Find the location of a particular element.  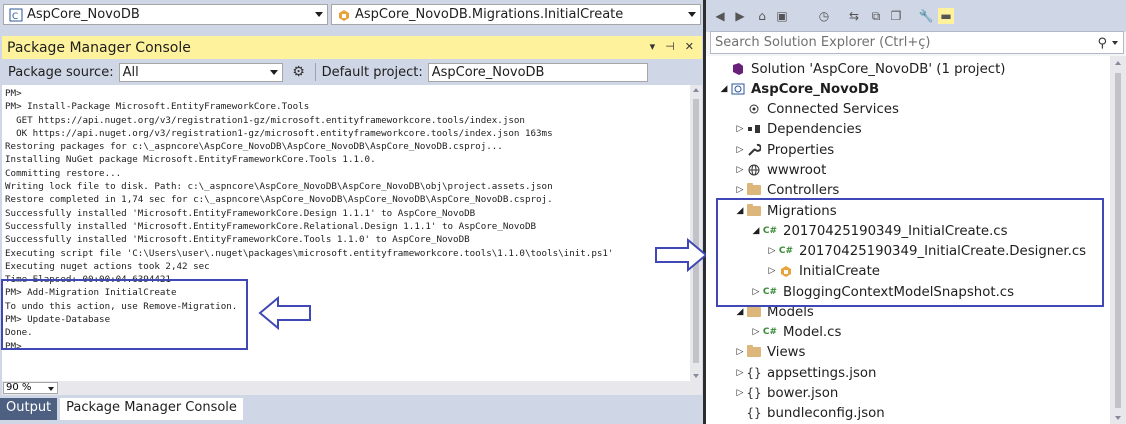

solution-scrollbar is located at coordinates (1118, 240).